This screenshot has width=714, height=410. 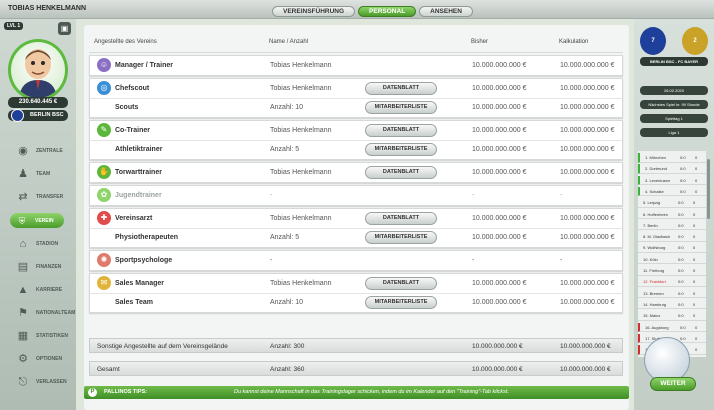 I want to click on sidebar-item-verein: ⛨ VEREIN, so click(x=37, y=220).